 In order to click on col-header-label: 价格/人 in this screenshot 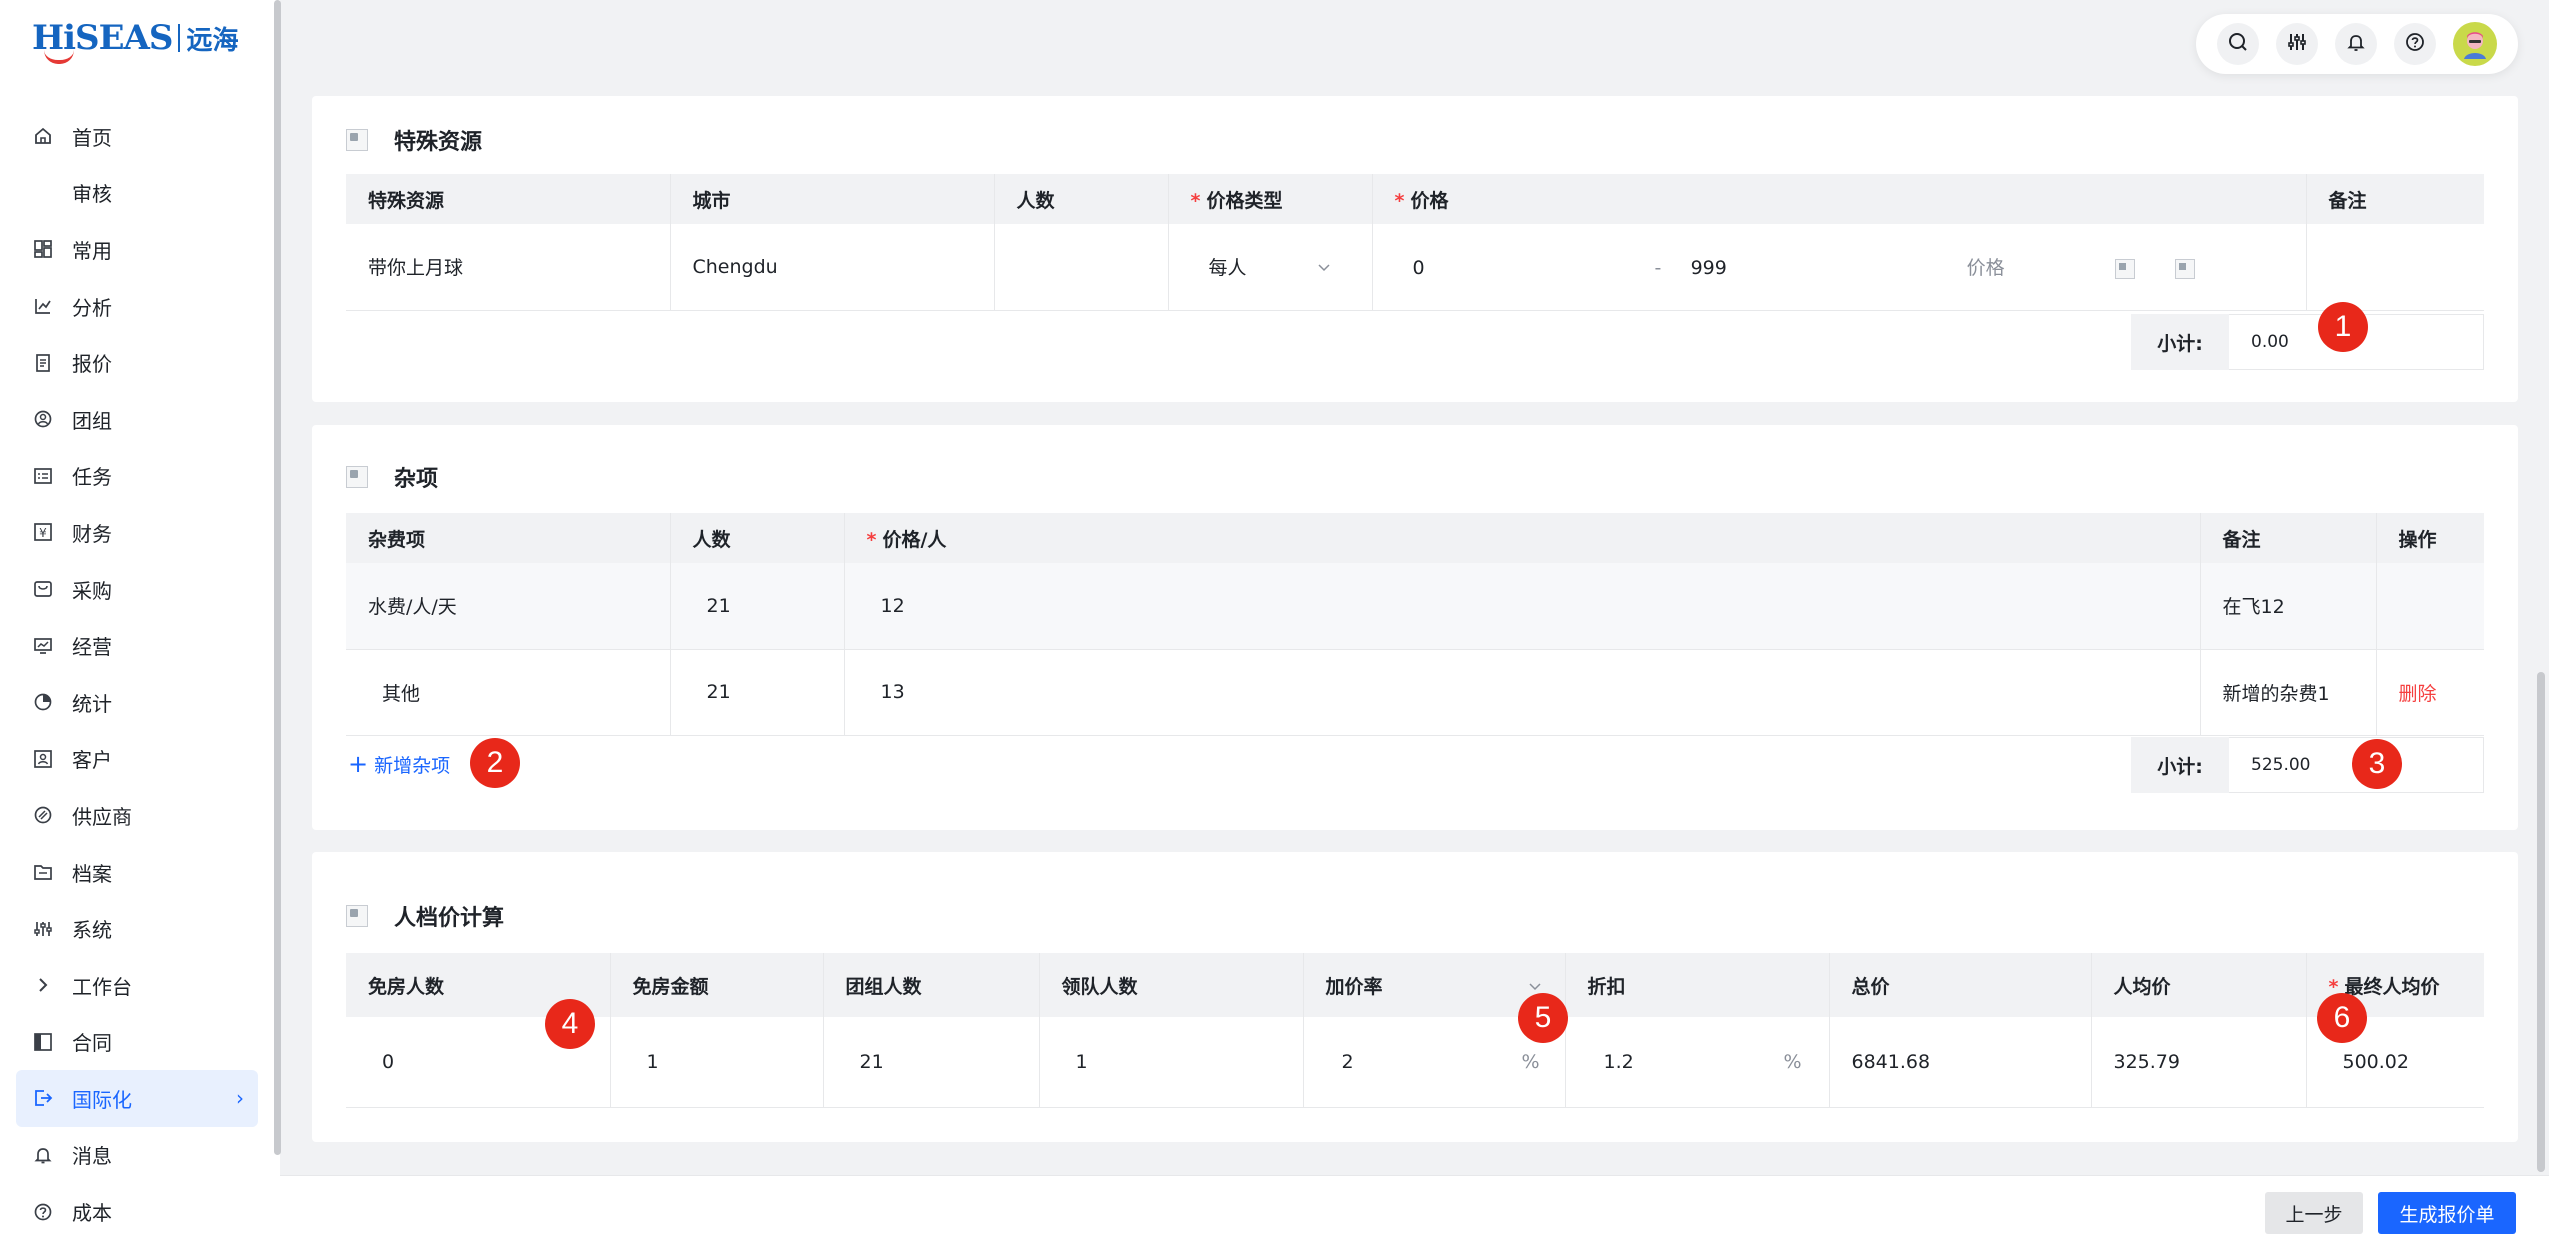, I will do `click(914, 539)`.